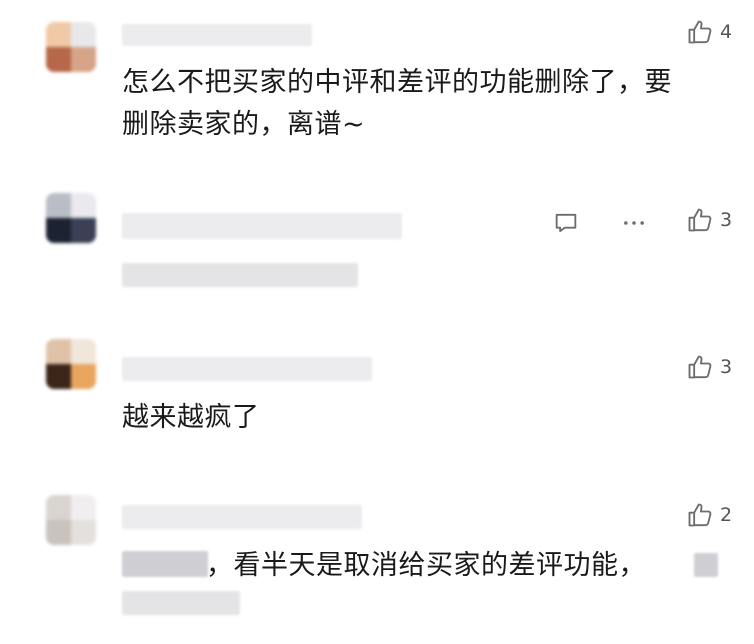 This screenshot has width=754, height=644. What do you see at coordinates (726, 515) in the screenshot?
I see `like-count: 2` at bounding box center [726, 515].